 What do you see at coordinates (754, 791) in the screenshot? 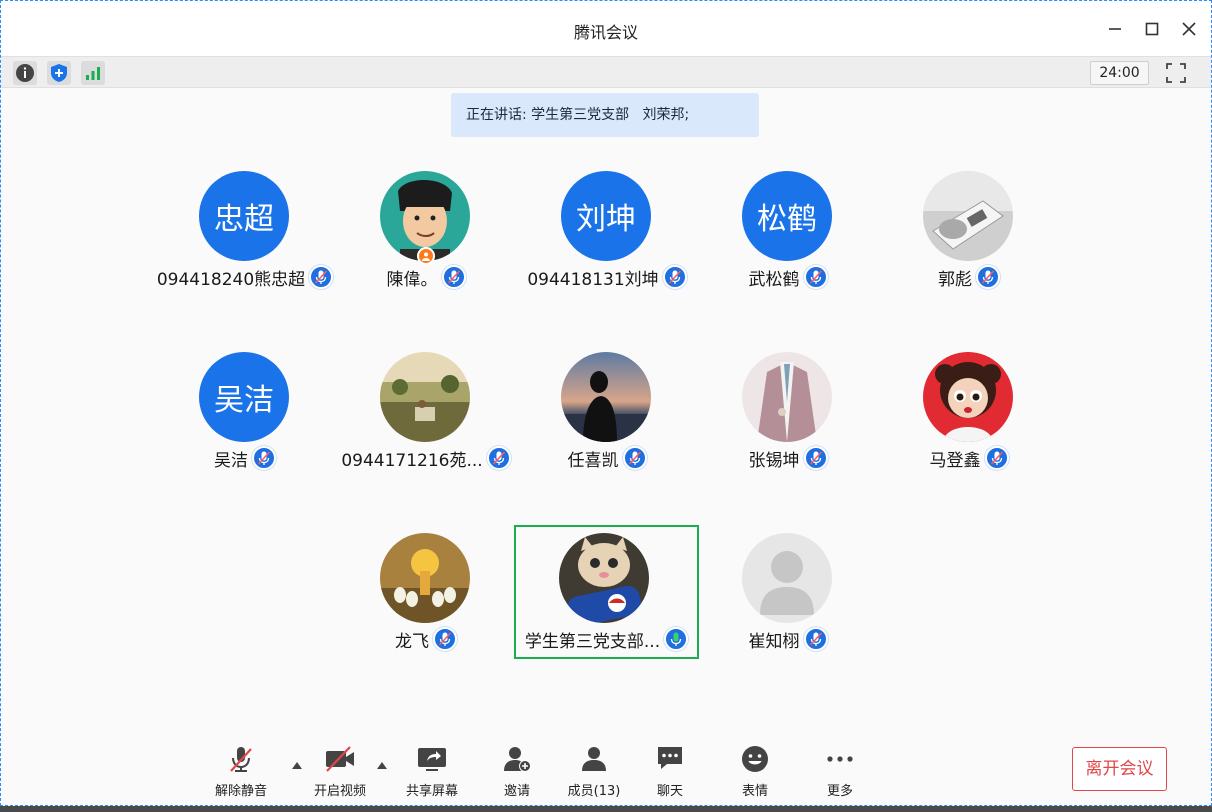
I see `reactions-label: 表情` at bounding box center [754, 791].